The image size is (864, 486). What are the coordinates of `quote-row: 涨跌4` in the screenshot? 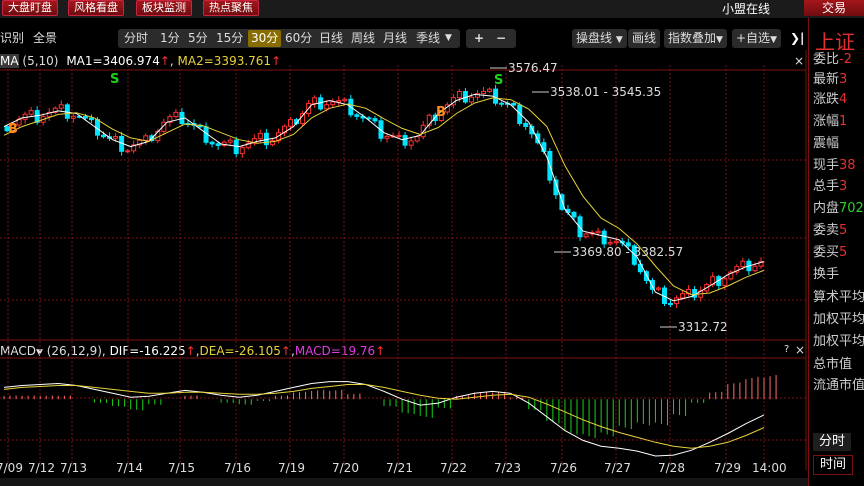 It's located at (830, 97).